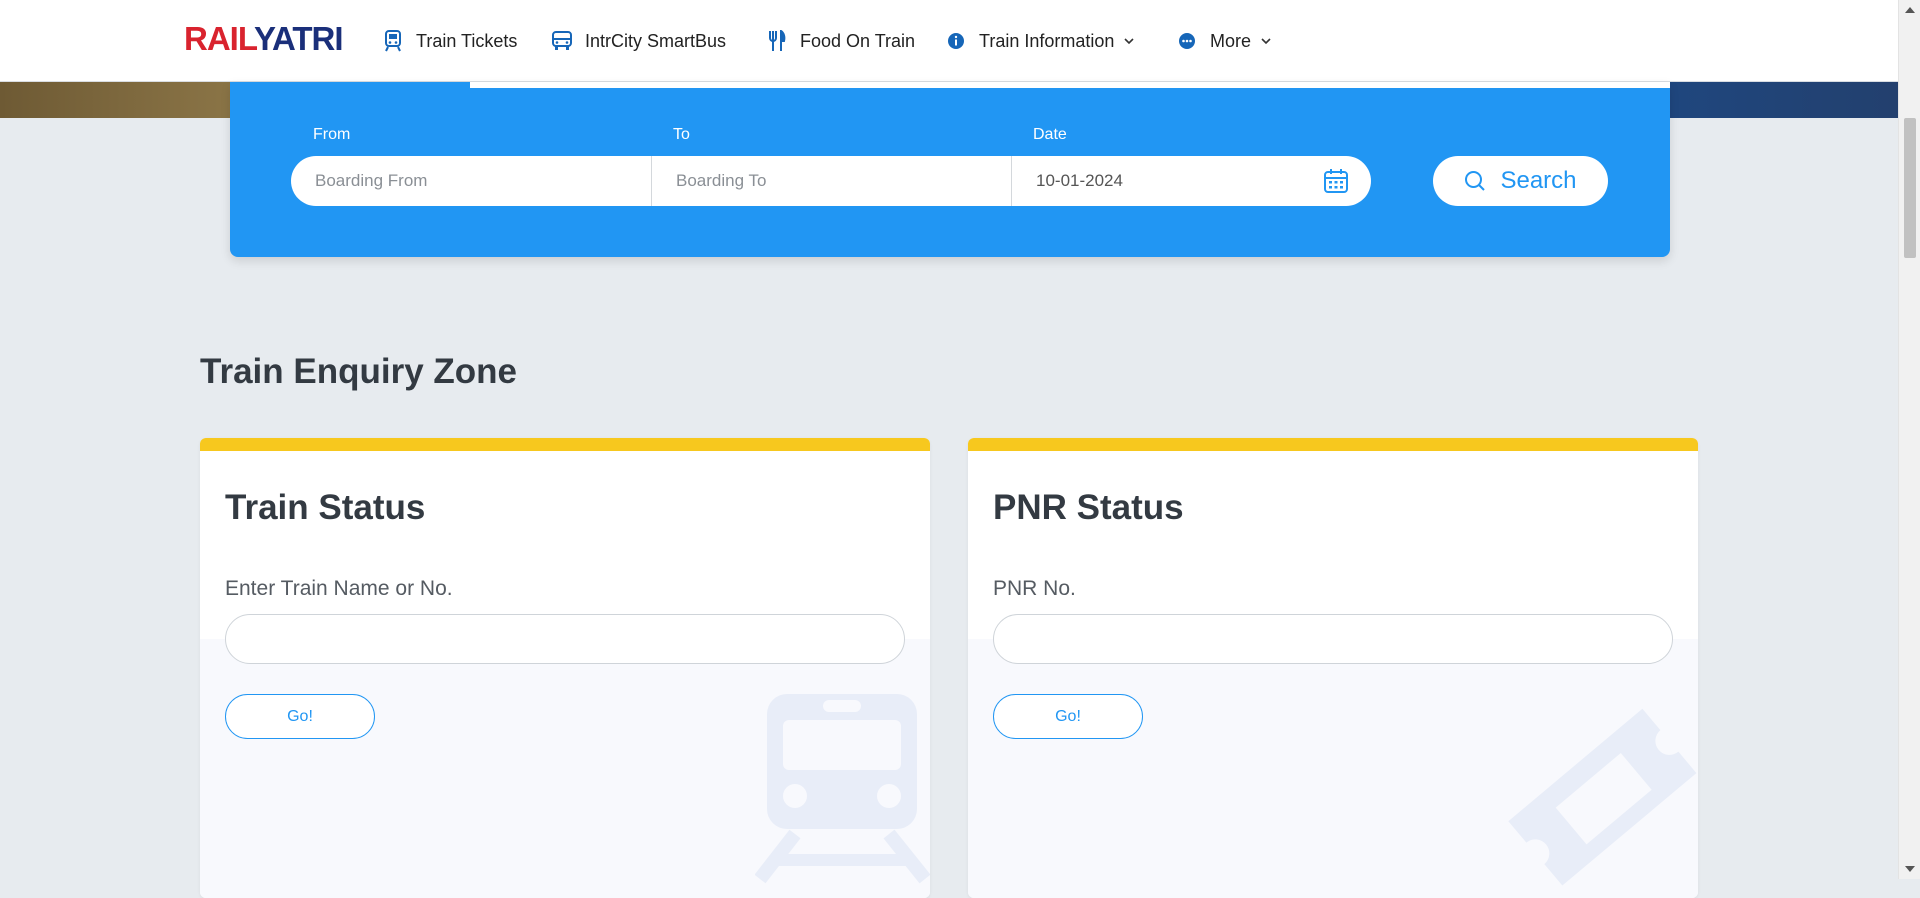 This screenshot has height=898, width=1920. What do you see at coordinates (1187, 41) in the screenshot?
I see `more-dots-icon` at bounding box center [1187, 41].